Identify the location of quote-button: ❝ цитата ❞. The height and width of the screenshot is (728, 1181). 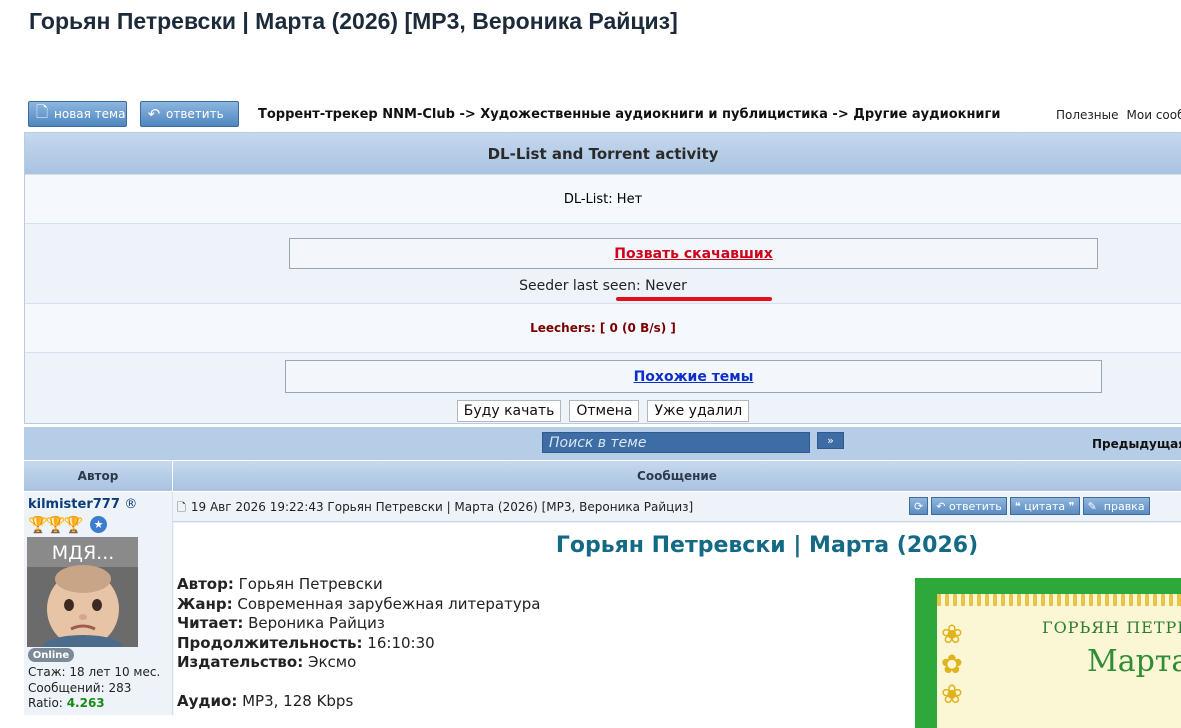
(1044, 506).